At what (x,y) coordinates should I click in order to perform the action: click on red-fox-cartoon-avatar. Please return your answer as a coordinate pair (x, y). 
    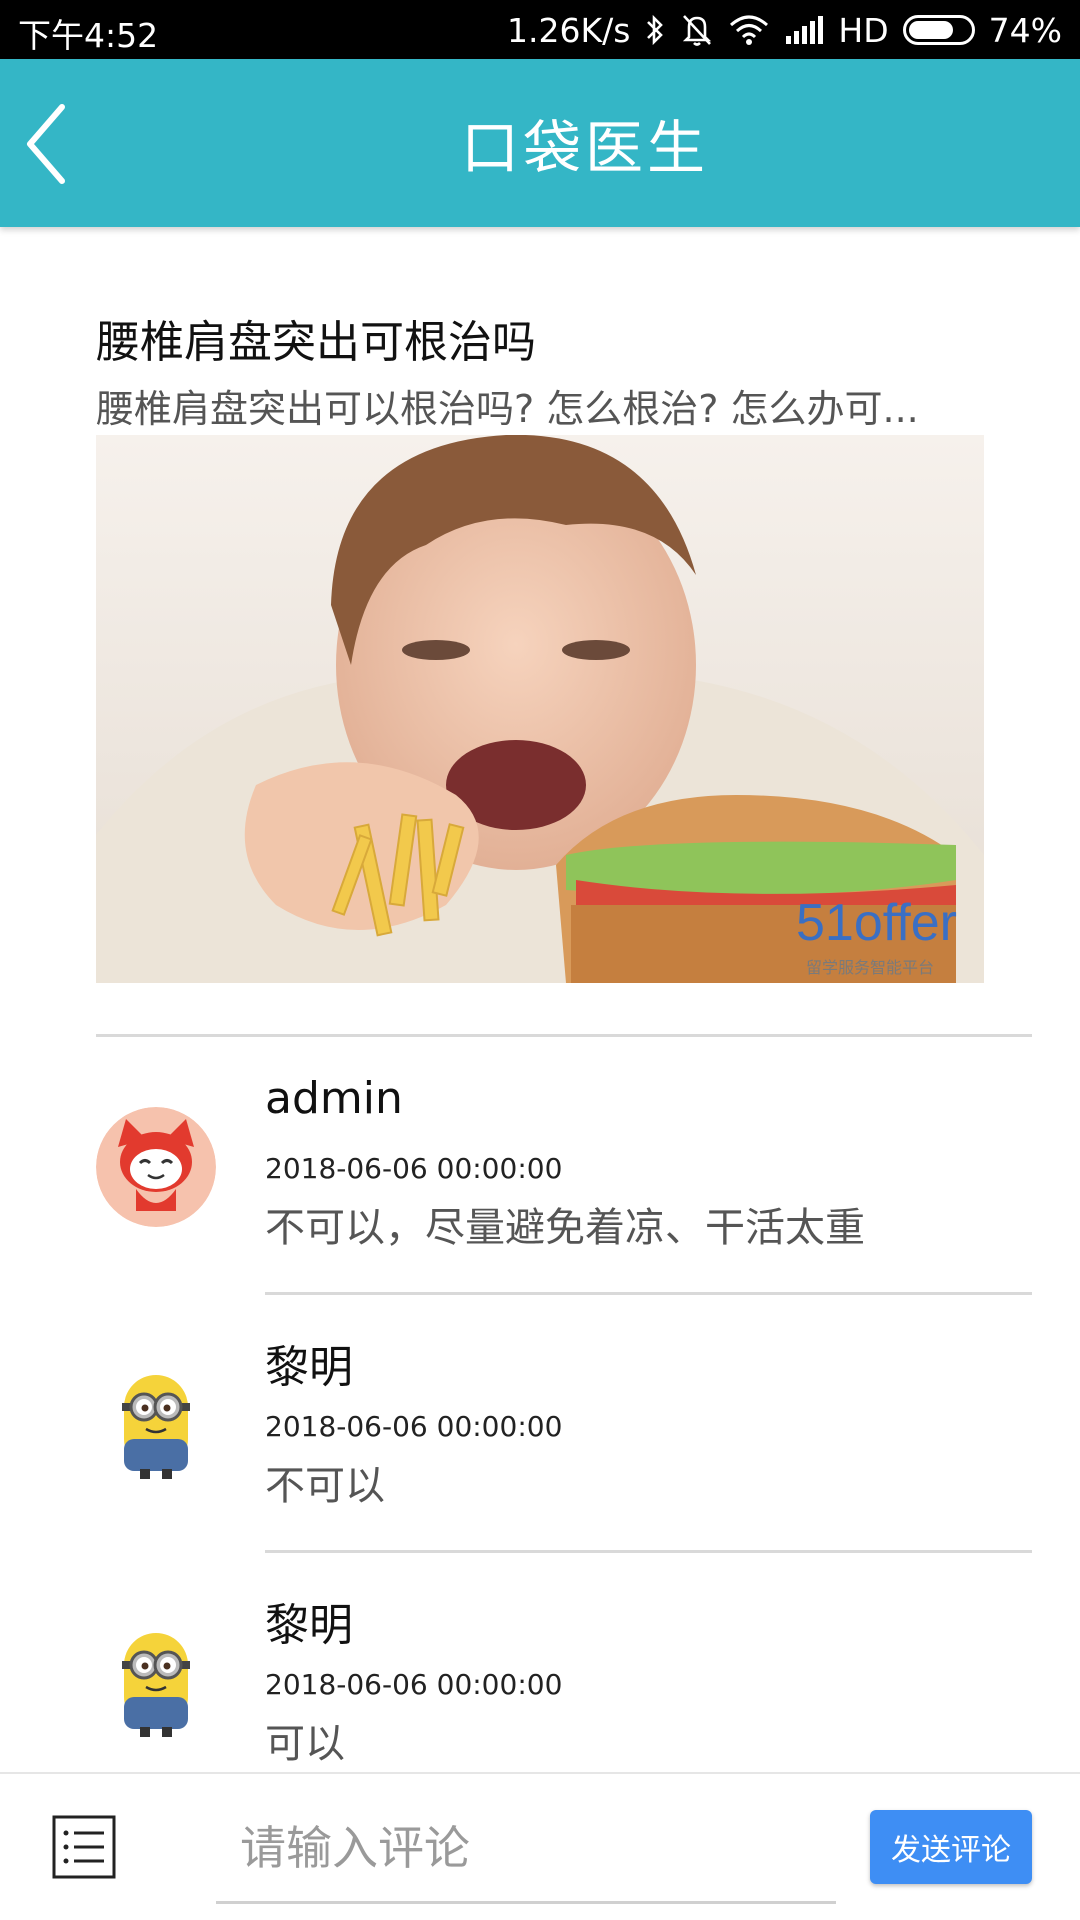
    Looking at the image, I should click on (156, 1167).